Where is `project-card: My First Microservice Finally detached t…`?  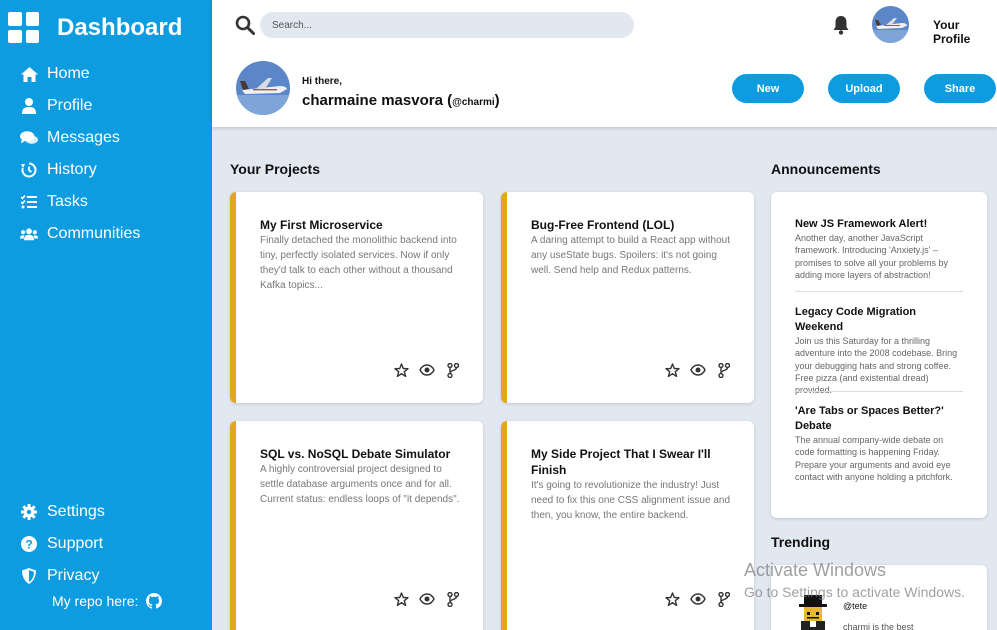
project-card: My First Microservice Finally detached t… is located at coordinates (356, 297).